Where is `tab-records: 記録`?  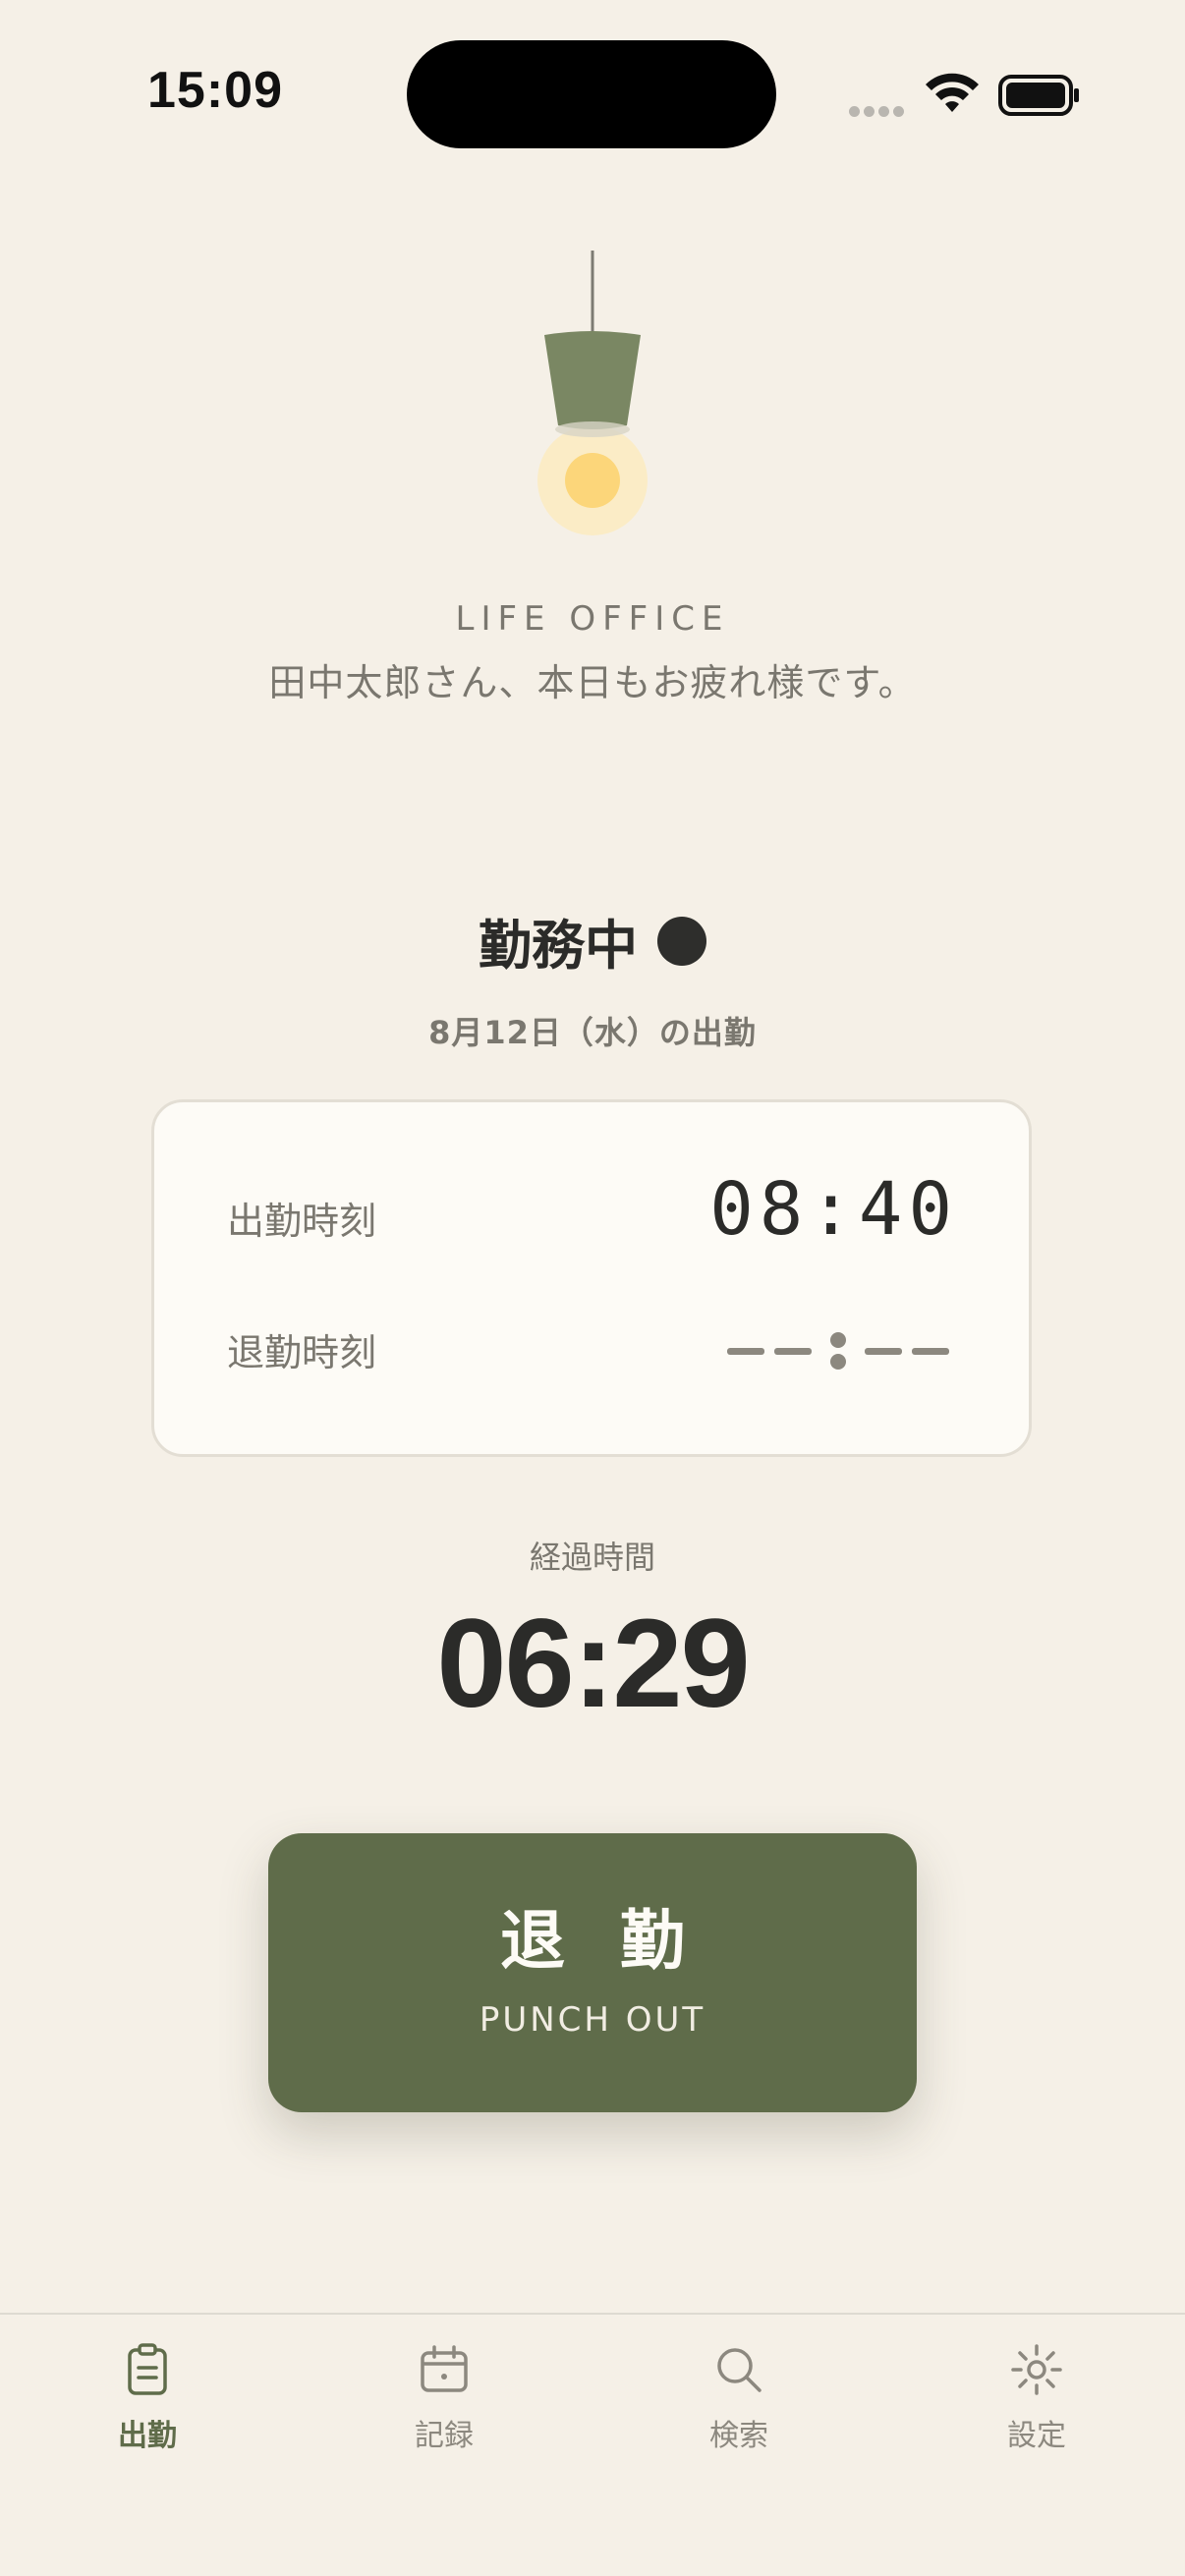
tab-records: 記録 is located at coordinates (444, 2398).